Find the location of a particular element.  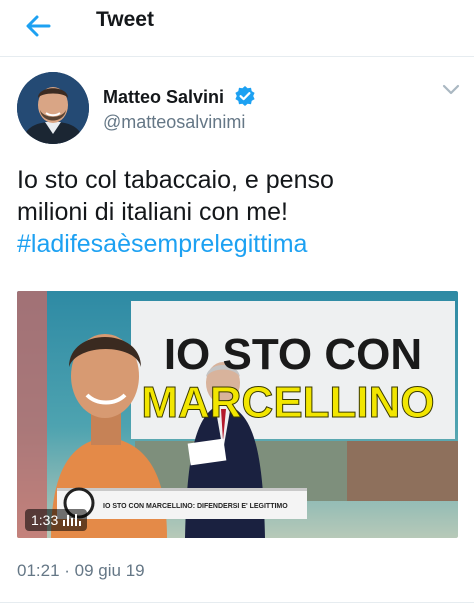

divider is located at coordinates (237, 602).